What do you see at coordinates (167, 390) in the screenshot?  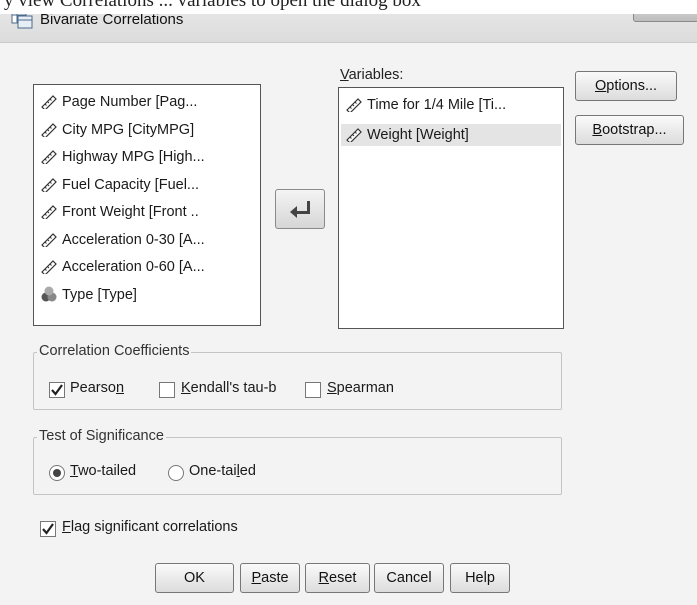 I see `kendall-checkbox` at bounding box center [167, 390].